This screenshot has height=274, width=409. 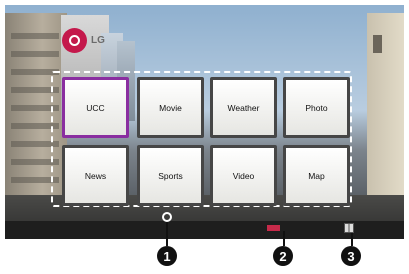 What do you see at coordinates (349, 228) in the screenshot?
I see `book-icon` at bounding box center [349, 228].